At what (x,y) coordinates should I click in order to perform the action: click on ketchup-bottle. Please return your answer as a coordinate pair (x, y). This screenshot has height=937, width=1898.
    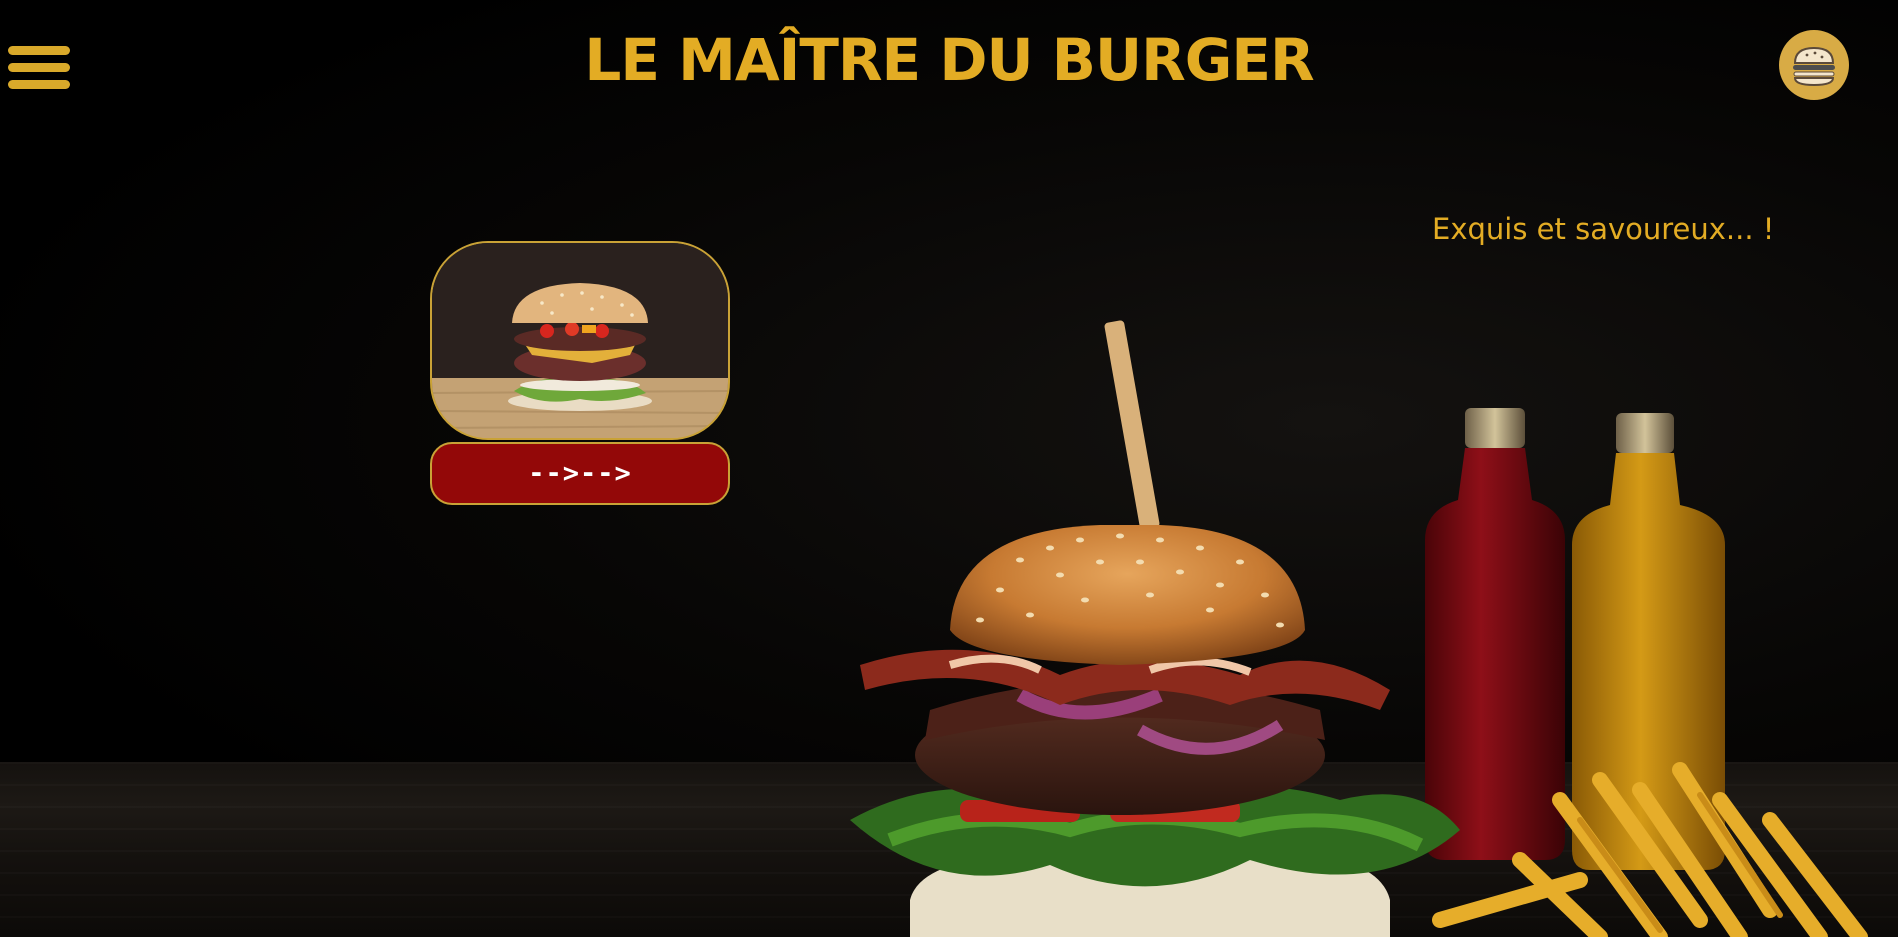
    Looking at the image, I should click on (1495, 634).